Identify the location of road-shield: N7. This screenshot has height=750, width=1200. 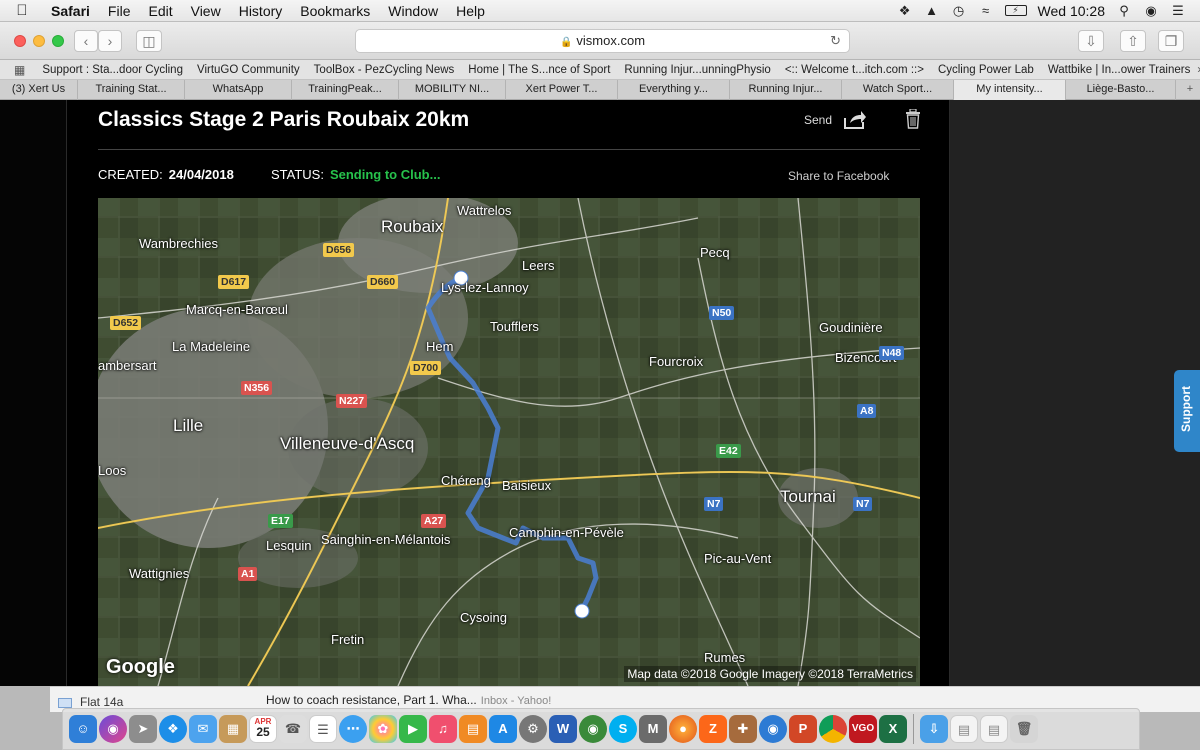
(714, 504).